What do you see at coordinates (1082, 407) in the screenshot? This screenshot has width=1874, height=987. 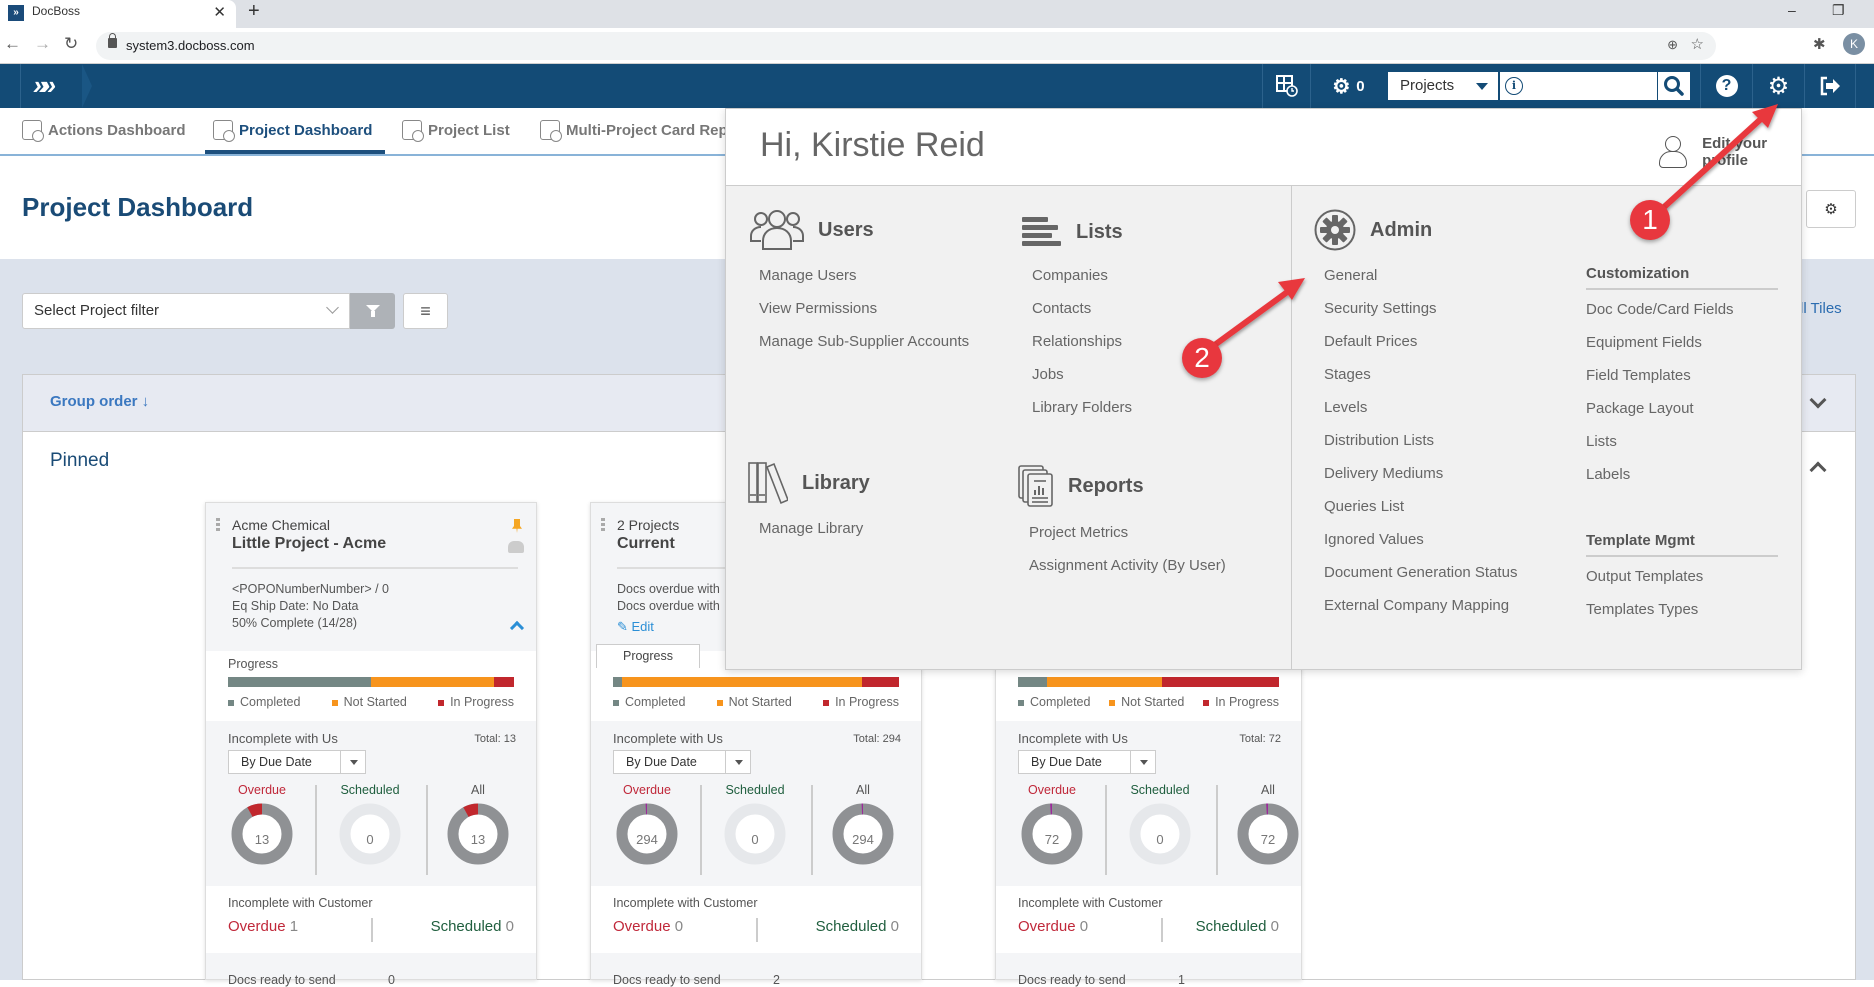 I see `menu-item-library-folders: Library Folders` at bounding box center [1082, 407].